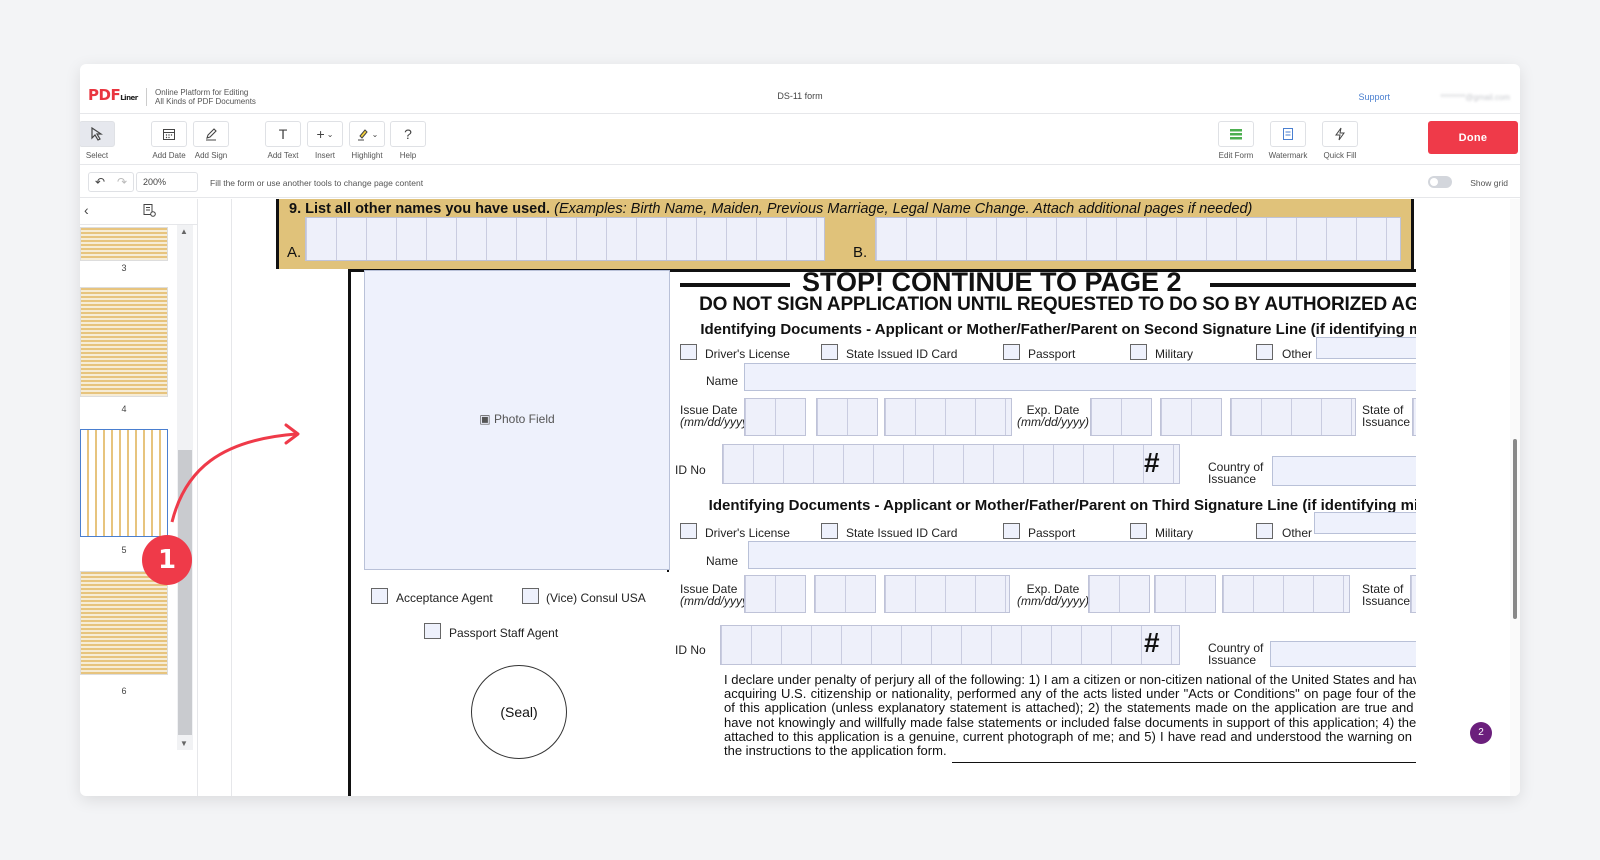 This screenshot has height=860, width=1600. What do you see at coordinates (485, 419) in the screenshot?
I see `image-icon: ▣` at bounding box center [485, 419].